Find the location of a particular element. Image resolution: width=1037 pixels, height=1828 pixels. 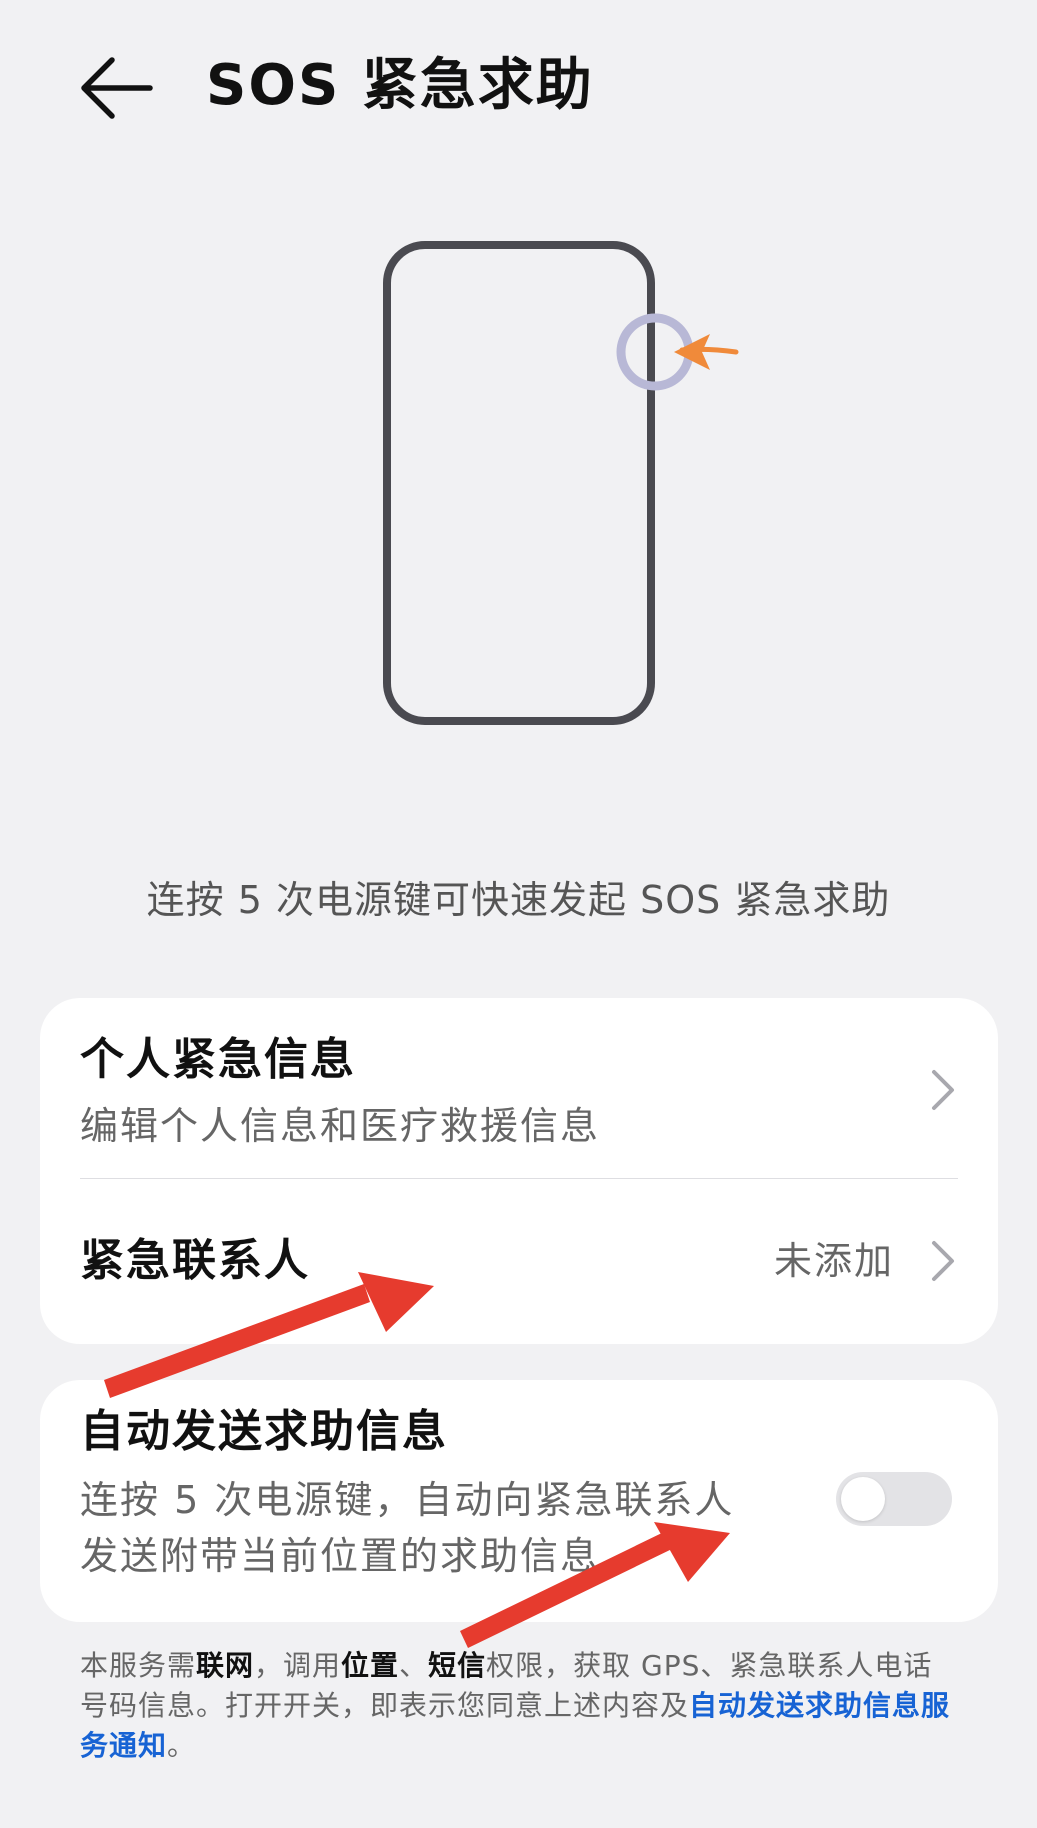

arrow-left-icon is located at coordinates (117, 88).